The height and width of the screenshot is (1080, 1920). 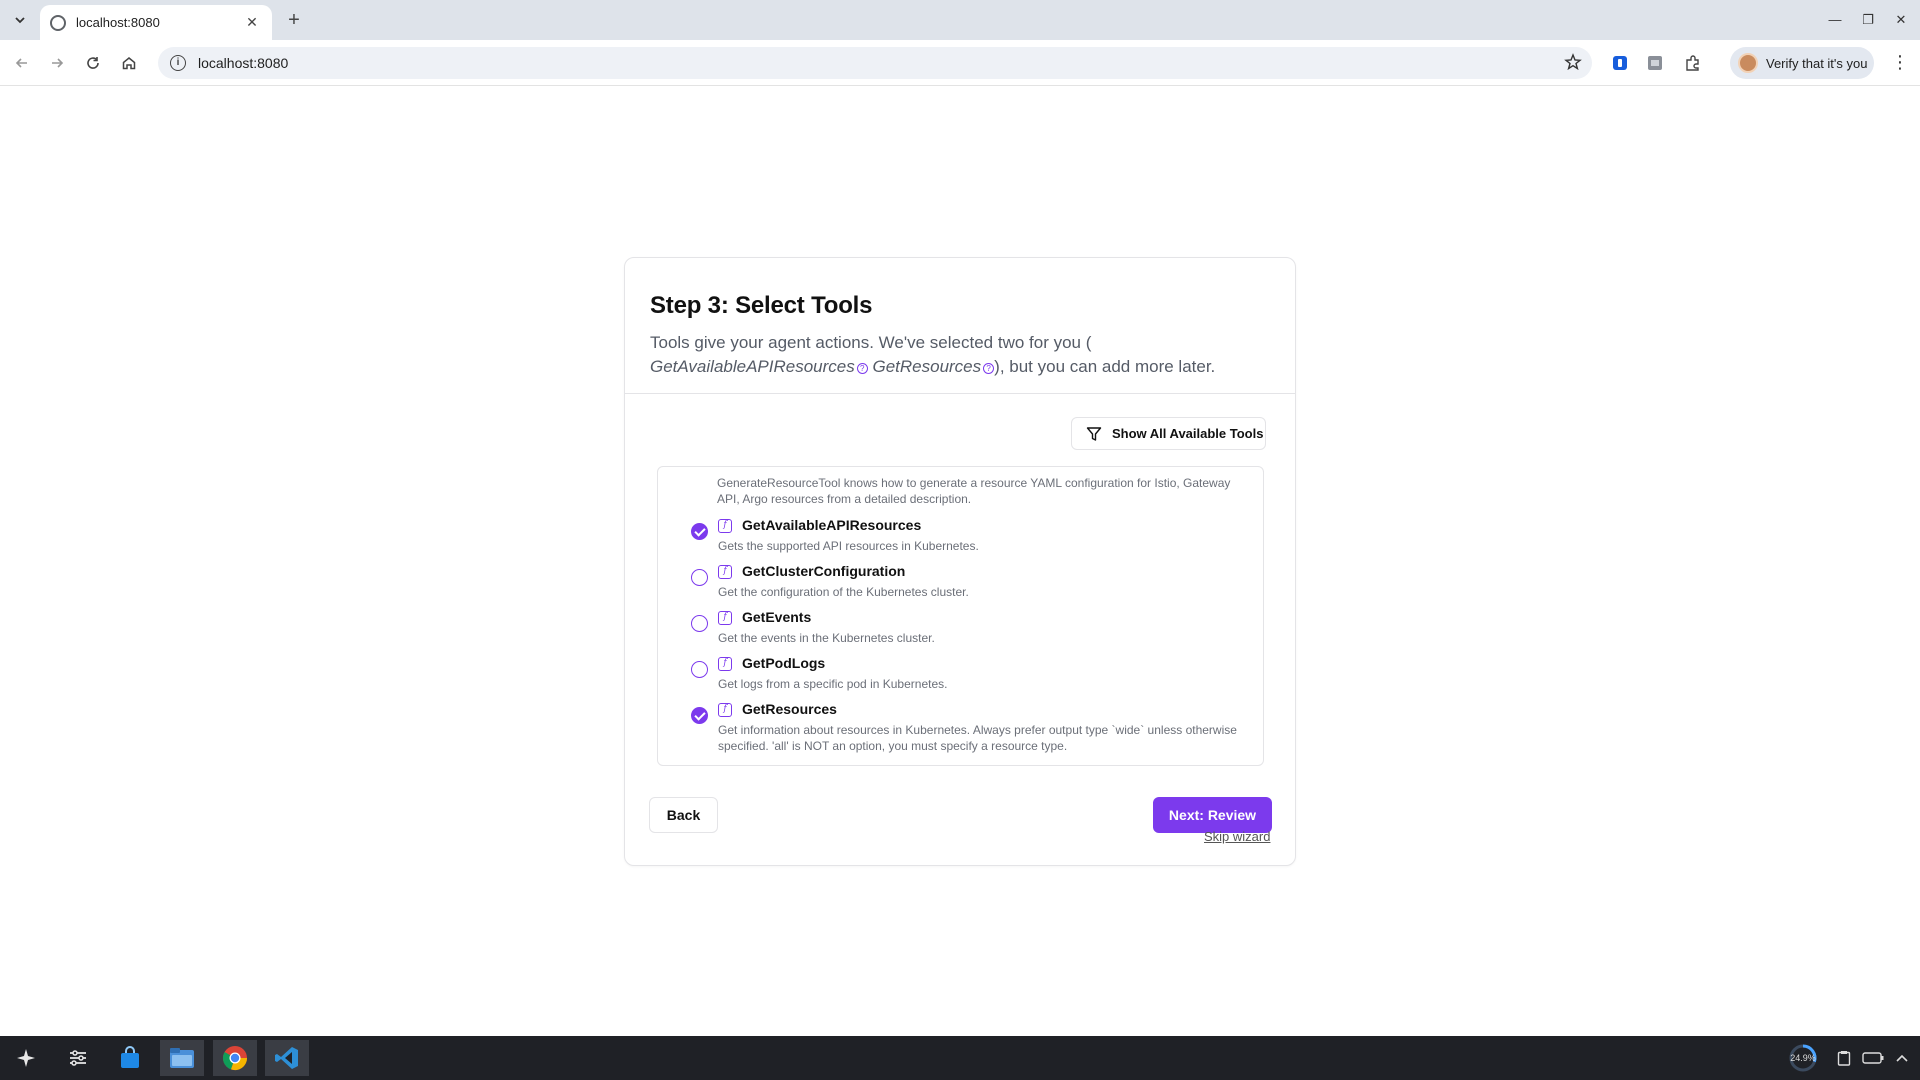 I want to click on show-all-tools-label: Show All Available Tools, so click(x=1188, y=433).